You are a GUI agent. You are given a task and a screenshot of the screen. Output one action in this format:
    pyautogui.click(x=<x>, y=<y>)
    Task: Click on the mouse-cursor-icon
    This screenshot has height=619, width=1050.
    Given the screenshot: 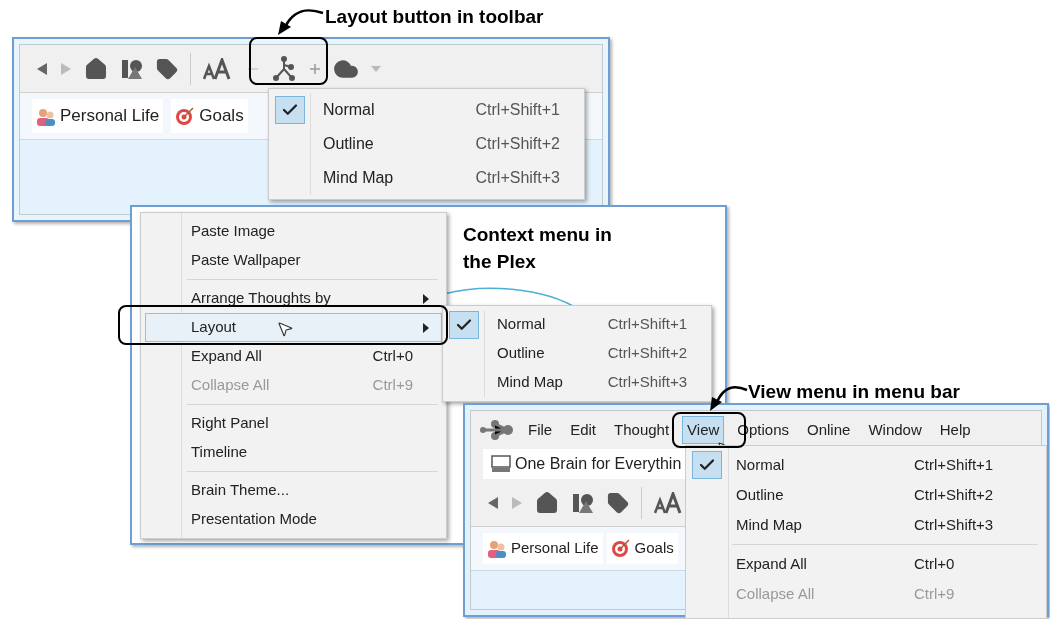 What is the action you would take?
    pyautogui.click(x=285, y=329)
    